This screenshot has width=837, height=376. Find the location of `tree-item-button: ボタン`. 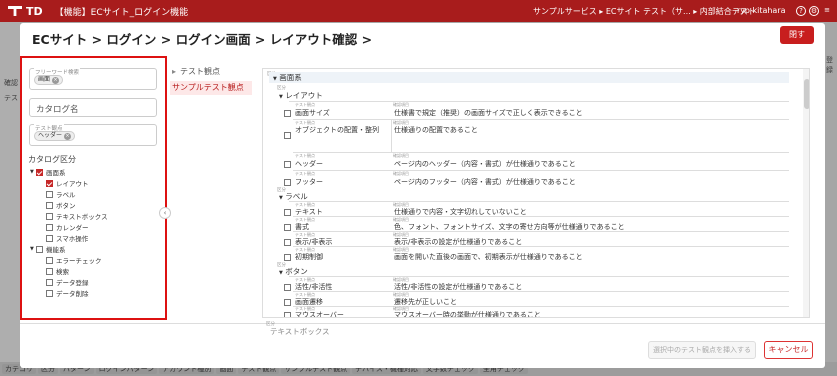

tree-item-button: ボタン is located at coordinates (61, 205).